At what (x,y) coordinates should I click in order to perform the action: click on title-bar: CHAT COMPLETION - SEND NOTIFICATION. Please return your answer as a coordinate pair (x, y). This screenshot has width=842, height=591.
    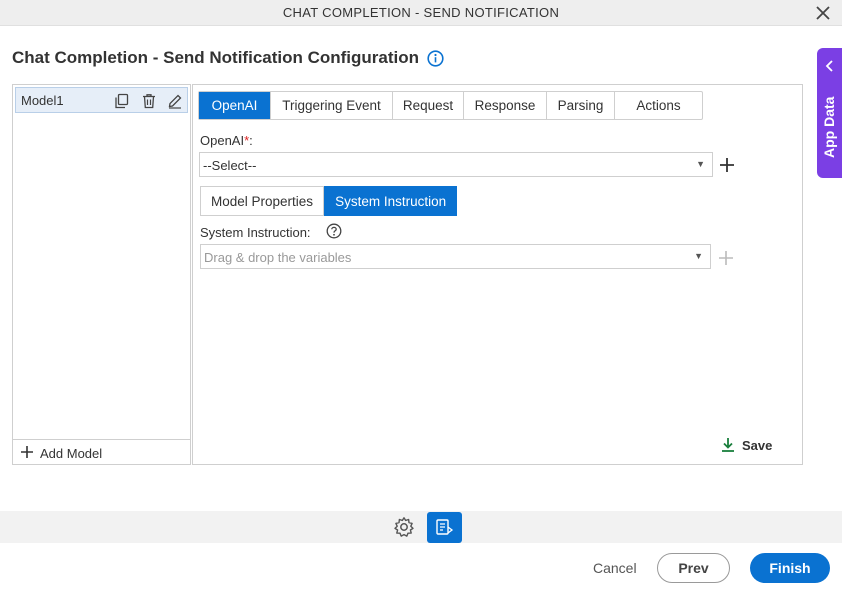
    Looking at the image, I should click on (421, 13).